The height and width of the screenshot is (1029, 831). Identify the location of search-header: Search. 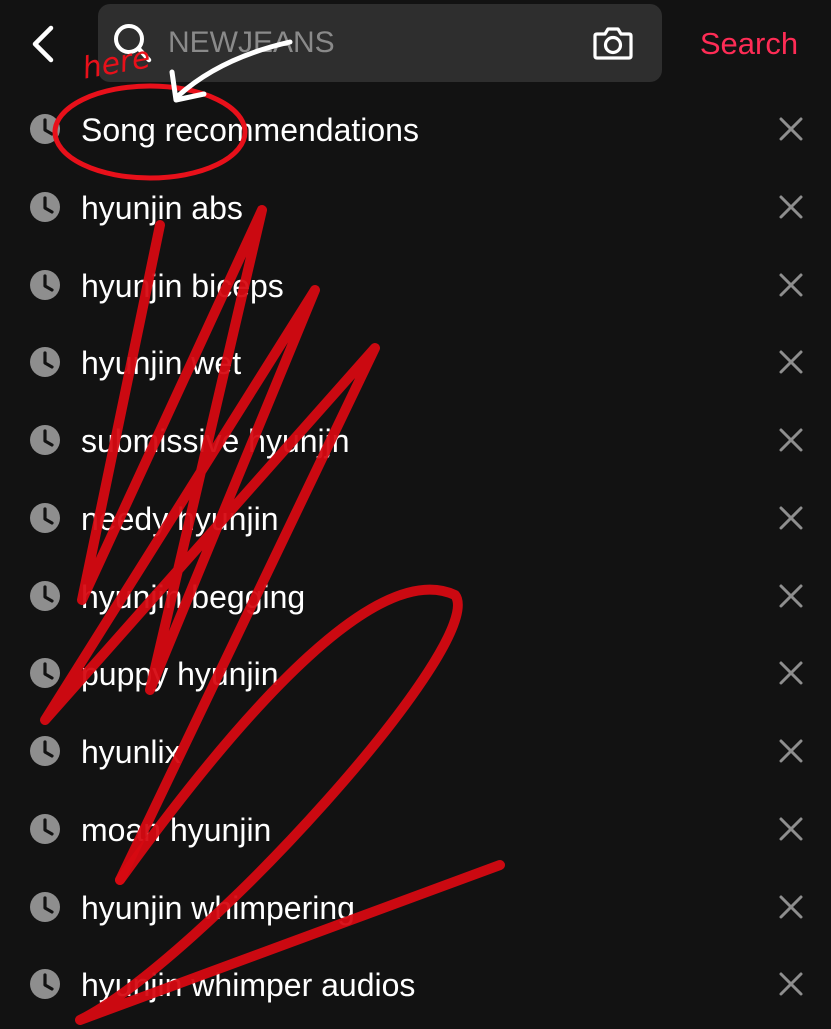
(415, 46).